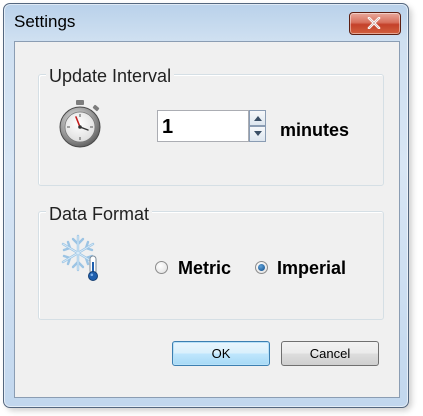 Image resolution: width=423 pixels, height=416 pixels. What do you see at coordinates (80, 124) in the screenshot?
I see `stopwatch-icon` at bounding box center [80, 124].